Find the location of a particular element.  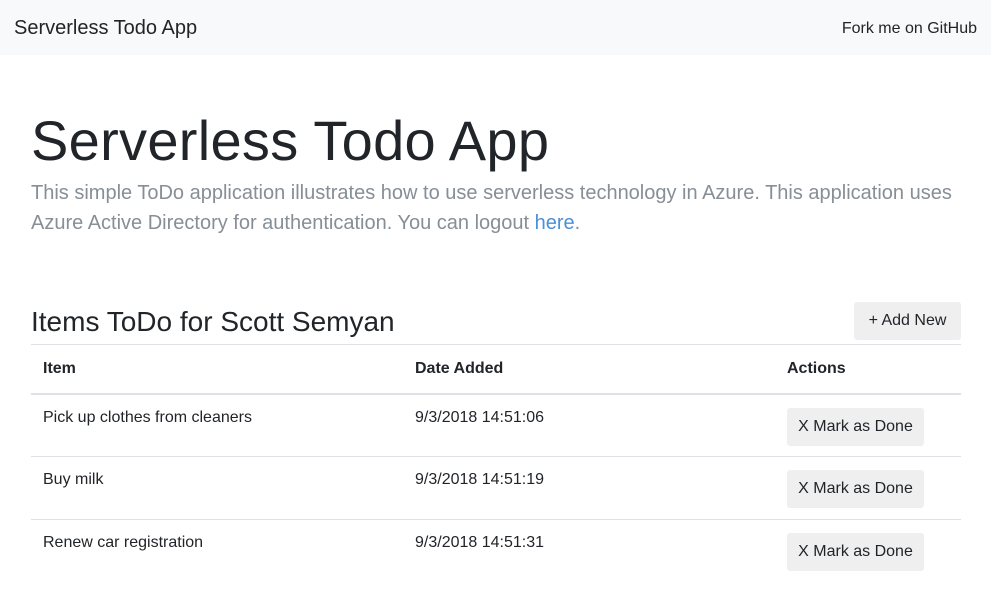

lead-end: . is located at coordinates (577, 223).